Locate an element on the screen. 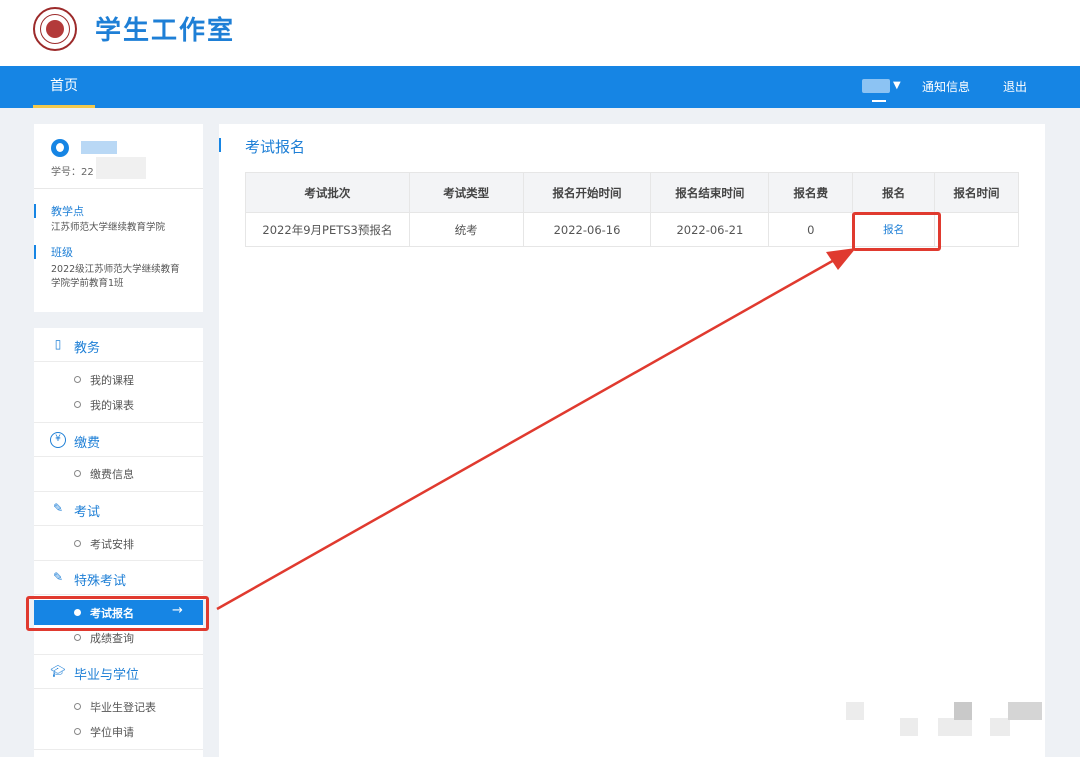 The width and height of the screenshot is (1080, 757). menu-group-graduation: 🎓︎ 毕业与学位 is located at coordinates (118, 672).